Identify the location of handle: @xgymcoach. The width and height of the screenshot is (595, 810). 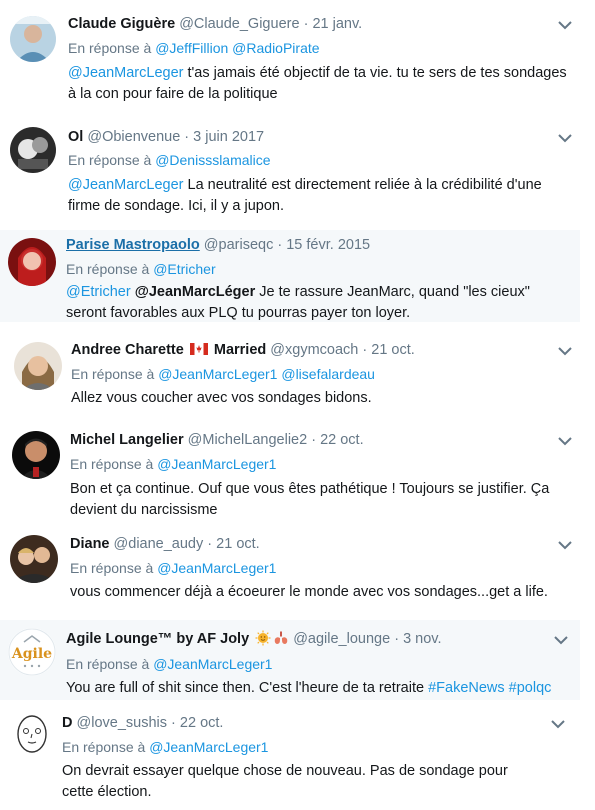
(314, 350).